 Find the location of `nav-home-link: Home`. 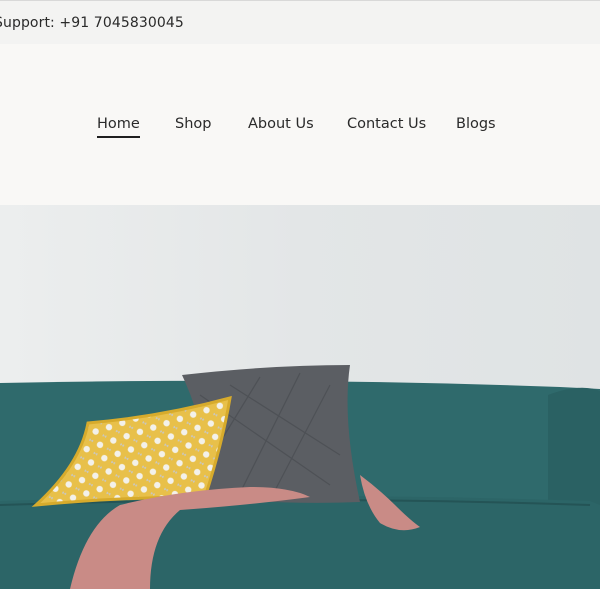

nav-home-link: Home is located at coordinates (118, 127).